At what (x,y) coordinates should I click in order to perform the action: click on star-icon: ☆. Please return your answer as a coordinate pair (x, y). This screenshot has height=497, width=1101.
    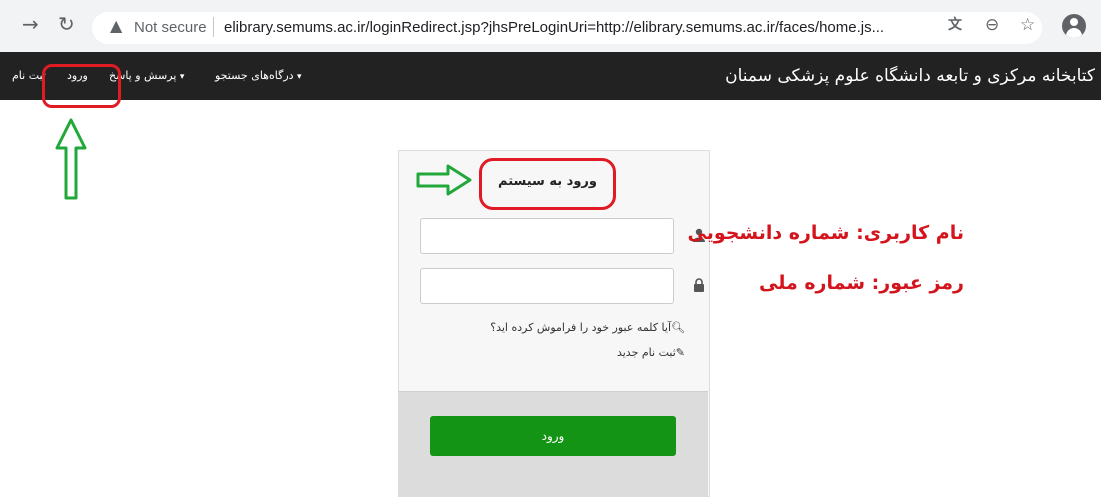
    Looking at the image, I should click on (1027, 25).